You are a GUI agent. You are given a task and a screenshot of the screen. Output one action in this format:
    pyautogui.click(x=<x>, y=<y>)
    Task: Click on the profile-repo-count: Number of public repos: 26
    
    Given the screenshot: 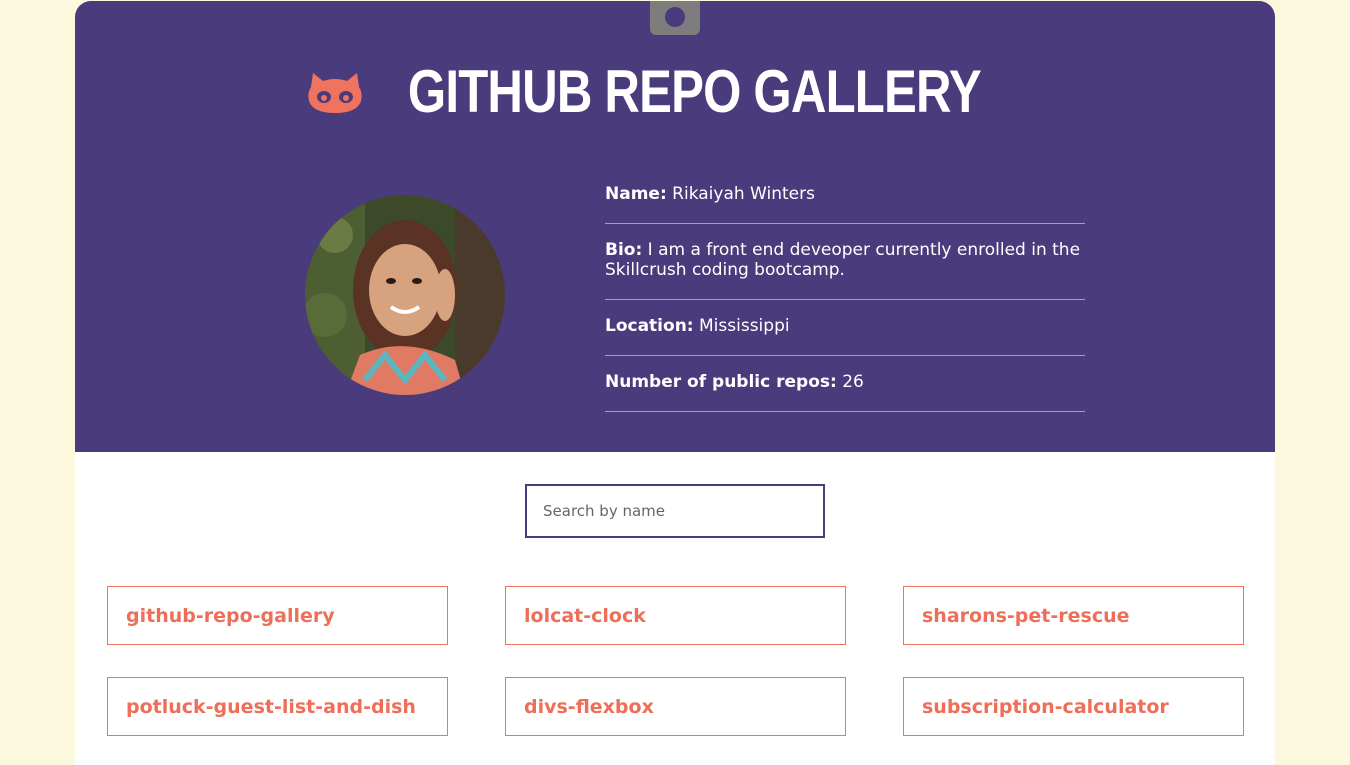 What is the action you would take?
    pyautogui.click(x=845, y=384)
    